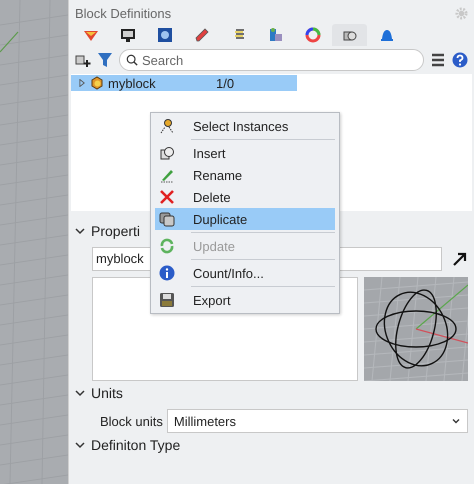  Describe the element at coordinates (127, 35) in the screenshot. I see `monitor-icon` at that location.